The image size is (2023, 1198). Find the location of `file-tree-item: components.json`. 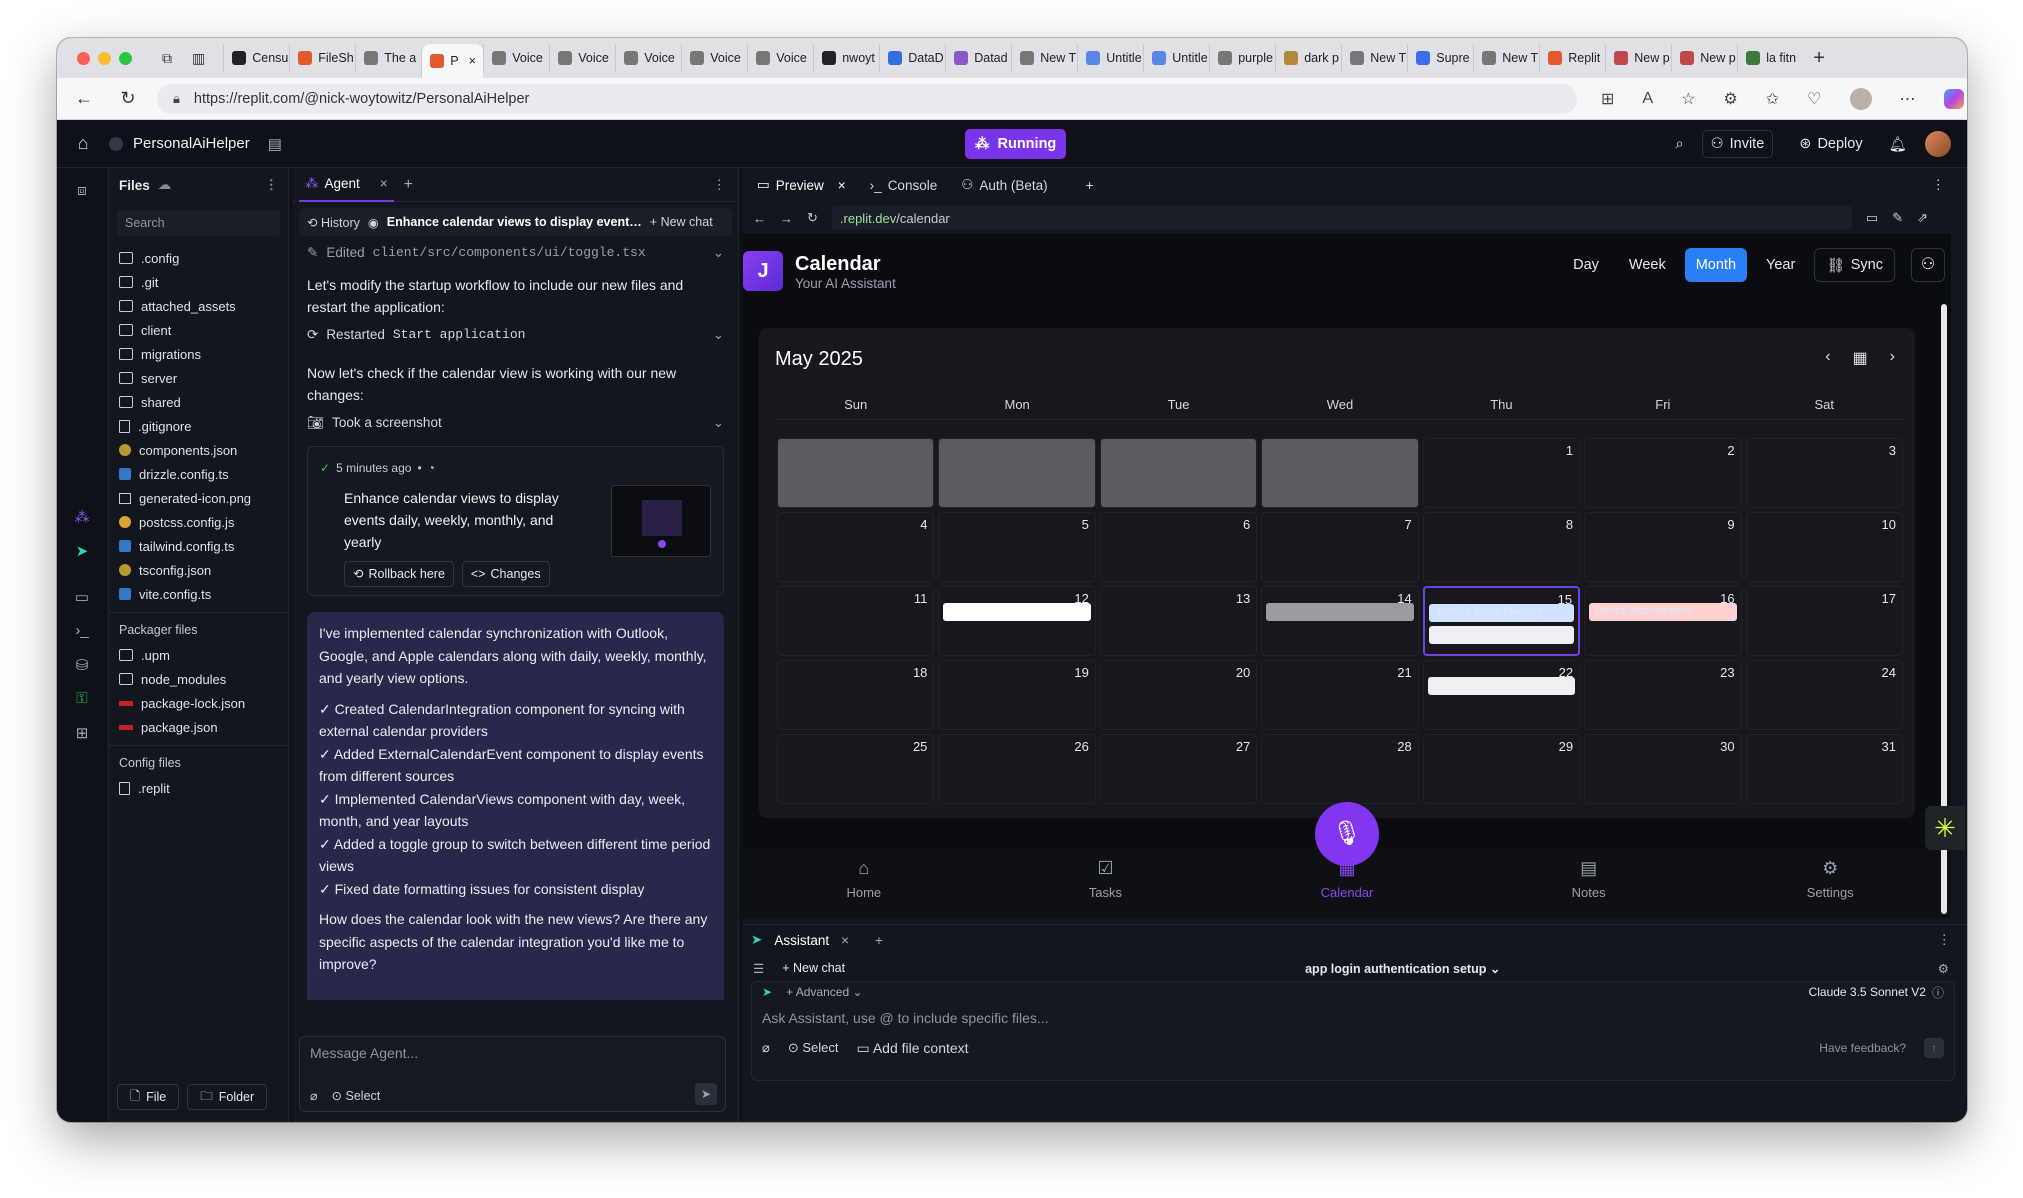

file-tree-item: components.json is located at coordinates (198, 450).